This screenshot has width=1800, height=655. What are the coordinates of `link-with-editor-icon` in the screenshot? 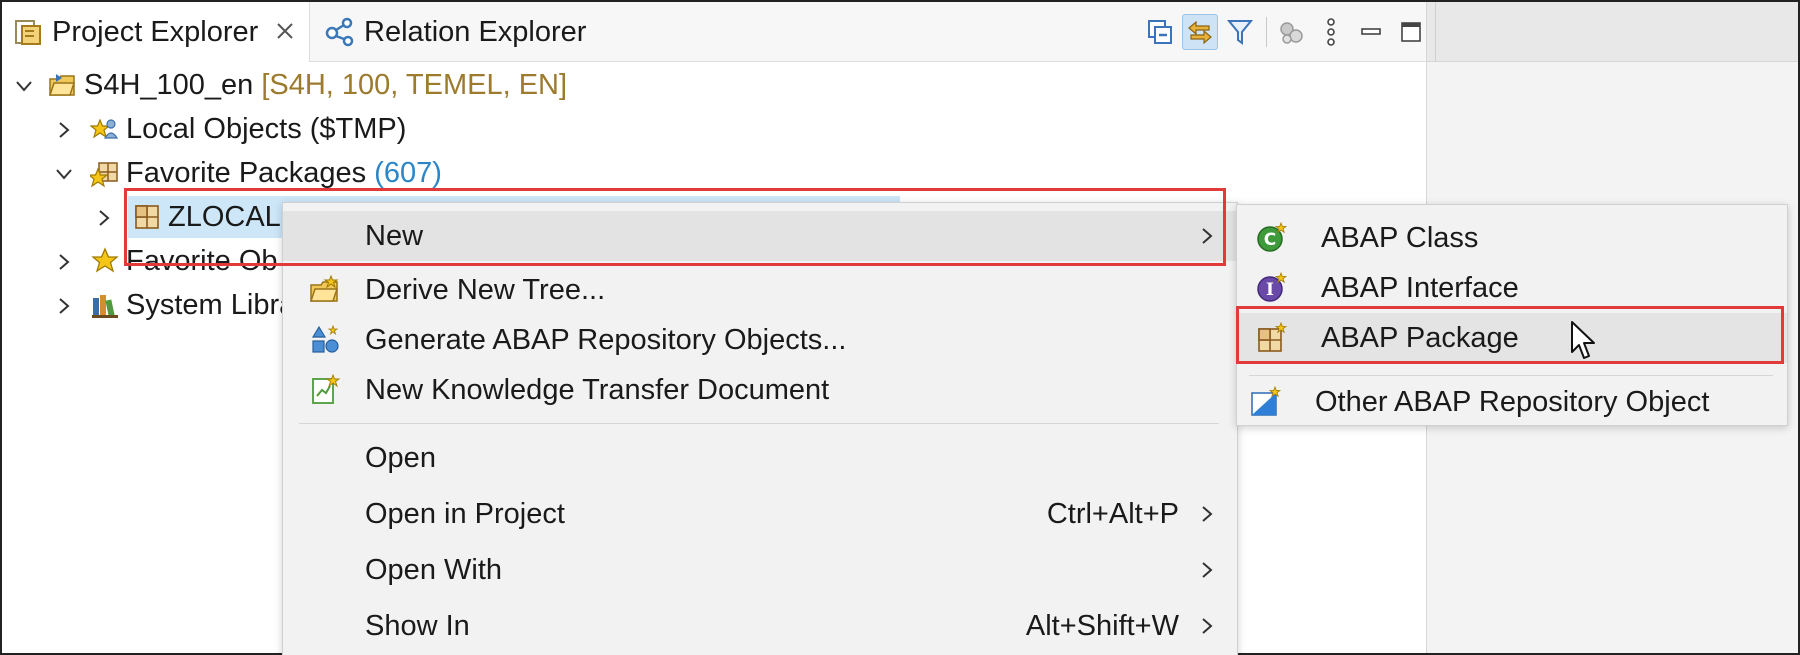 It's located at (1200, 32).